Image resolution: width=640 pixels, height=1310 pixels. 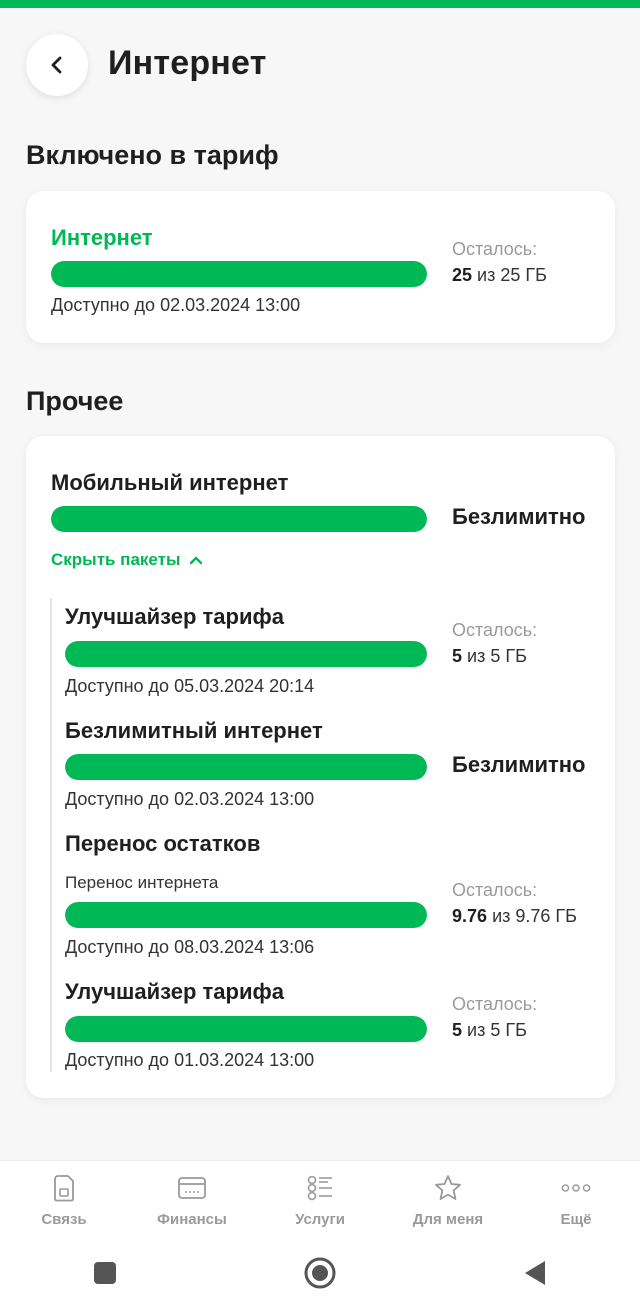 I want to click on package-available-until: Доступно до 05.03.2024 20:14, so click(x=190, y=686).